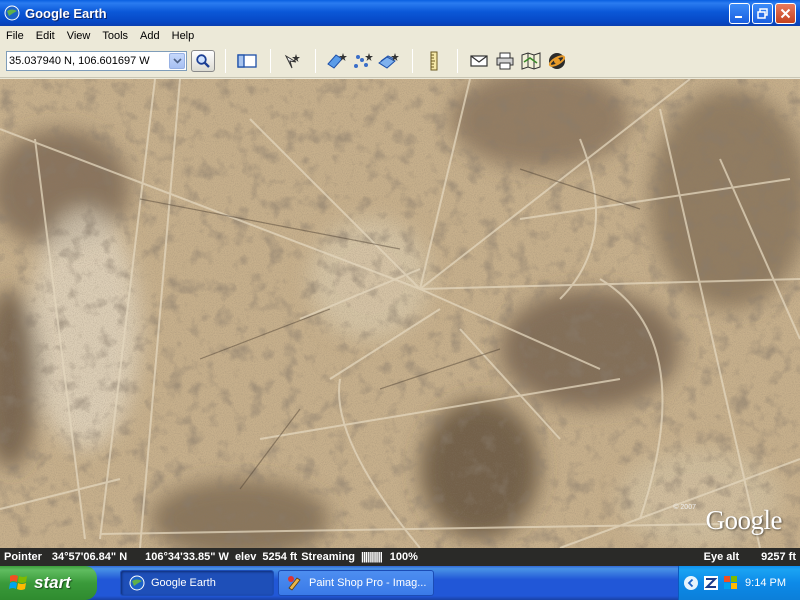 The image size is (800, 600). I want to click on menu-tools: Tools, so click(115, 36).